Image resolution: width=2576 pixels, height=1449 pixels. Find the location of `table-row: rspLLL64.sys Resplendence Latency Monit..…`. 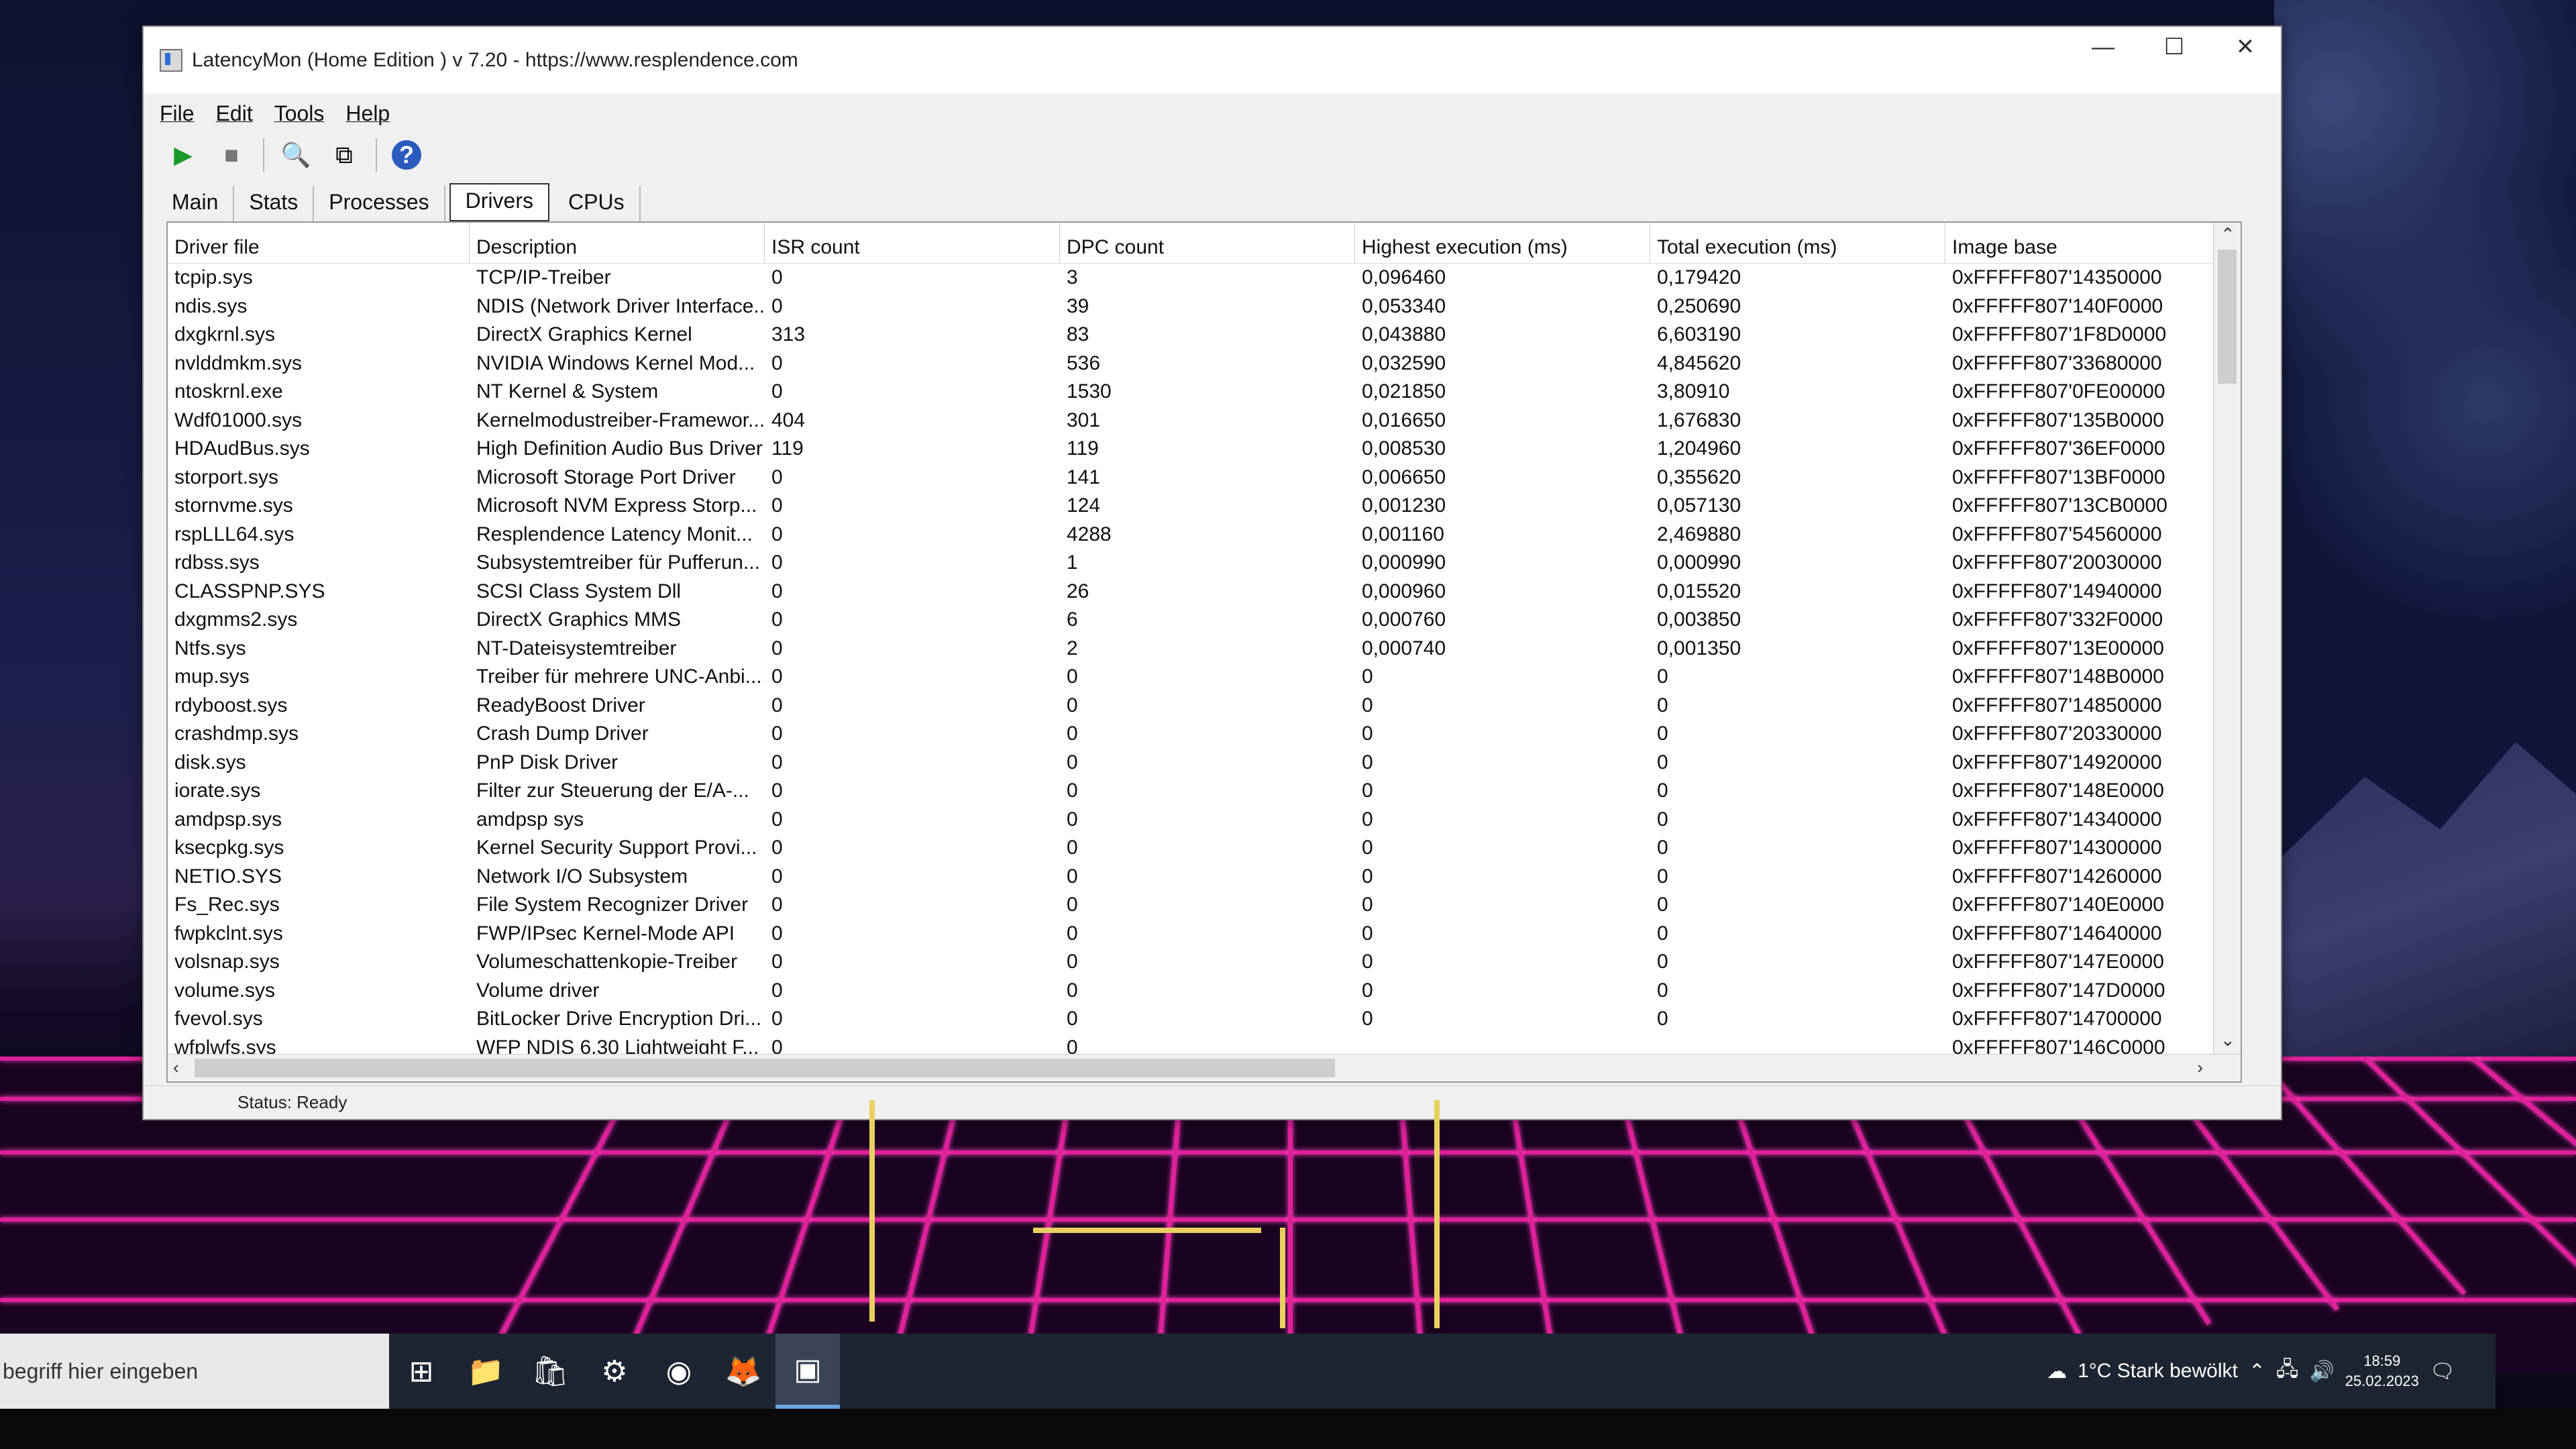

table-row: rspLLL64.sys Resplendence Latency Monit..… is located at coordinates (1204, 535).